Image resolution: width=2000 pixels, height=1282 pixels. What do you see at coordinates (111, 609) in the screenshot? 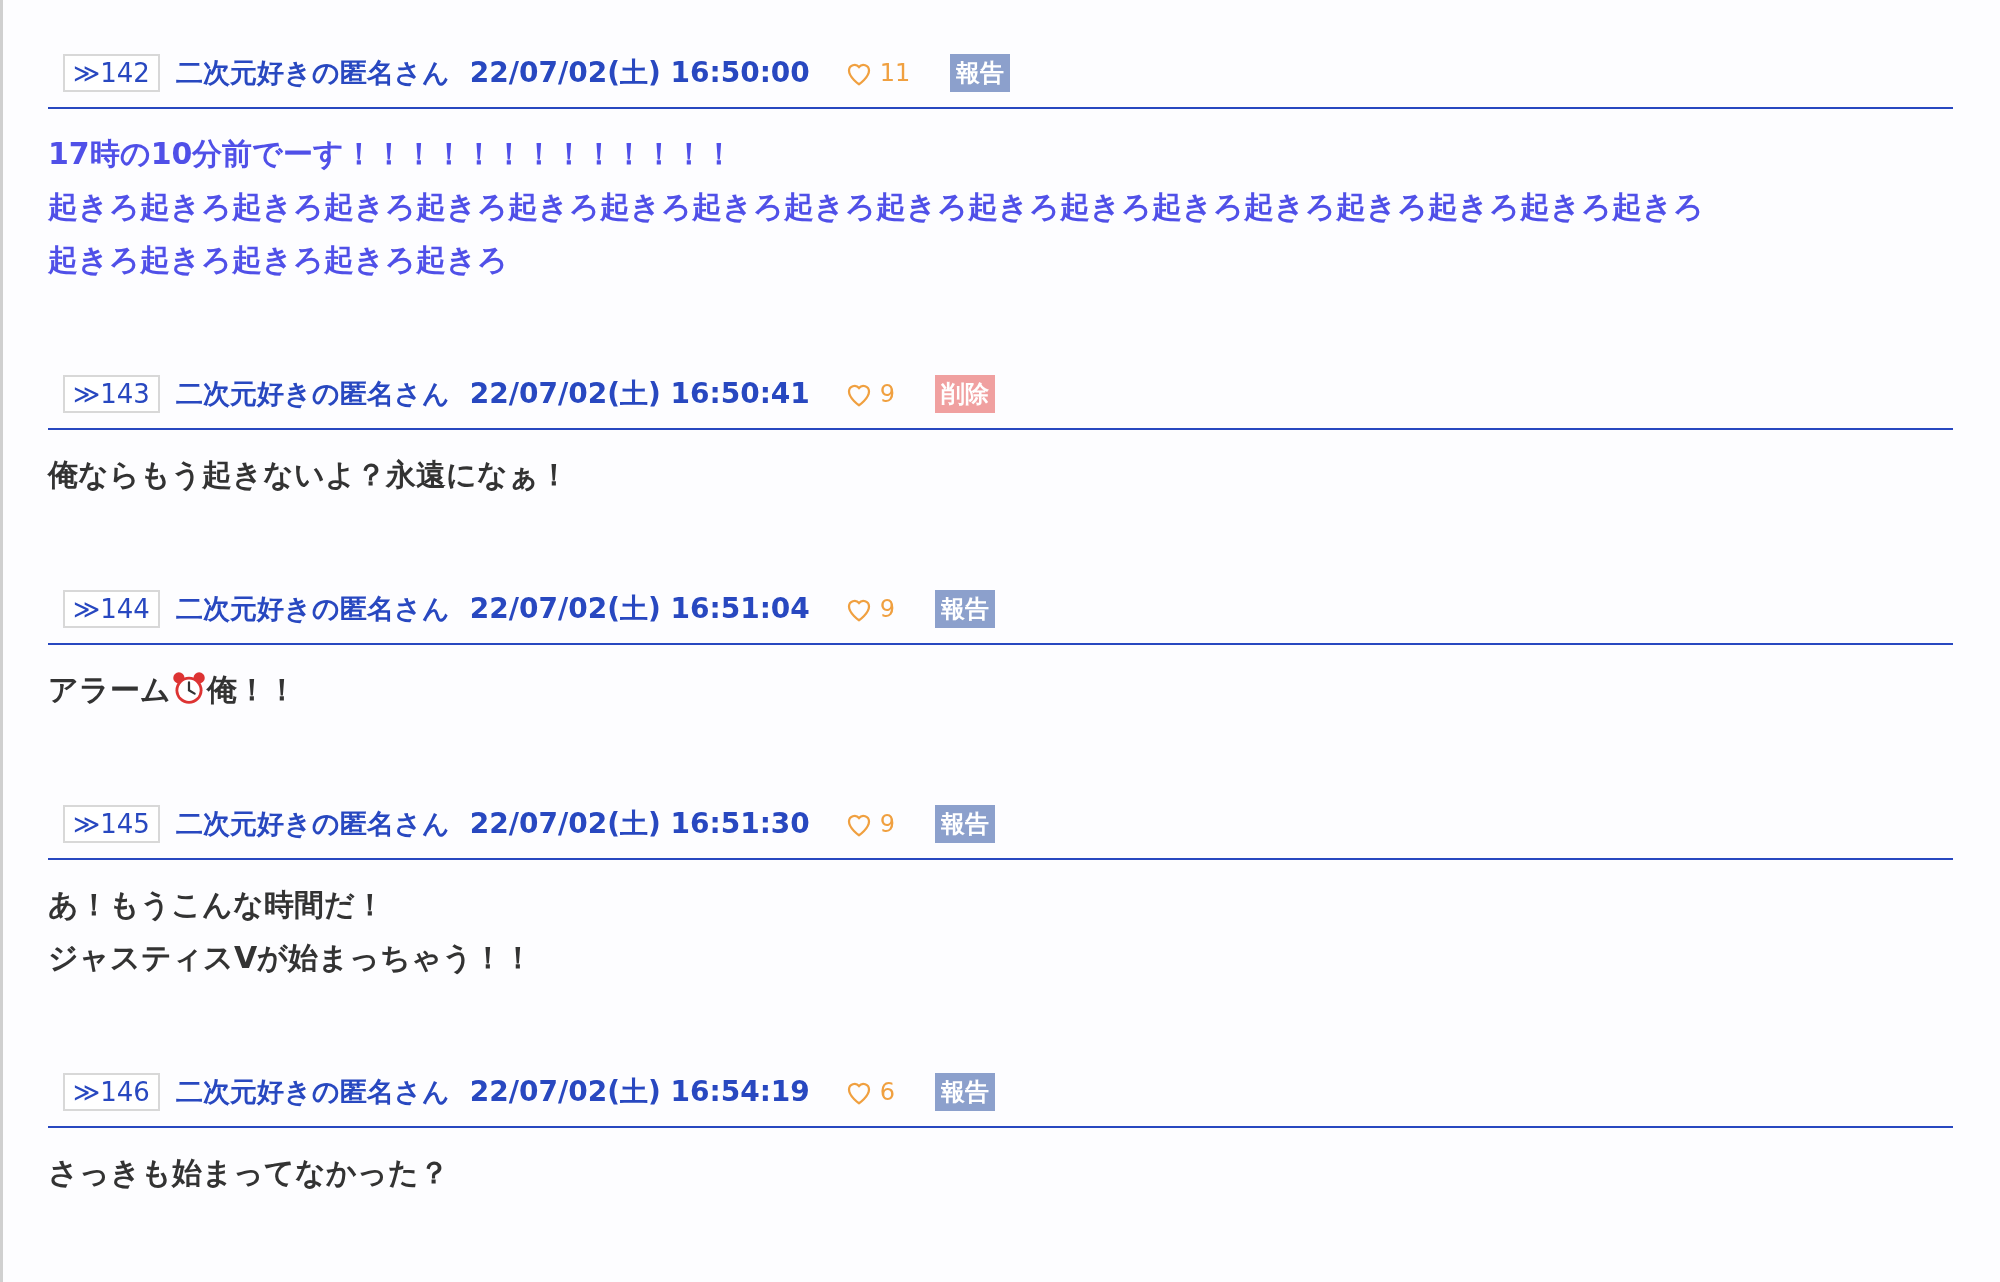
I see `post-number: ≫144` at bounding box center [111, 609].